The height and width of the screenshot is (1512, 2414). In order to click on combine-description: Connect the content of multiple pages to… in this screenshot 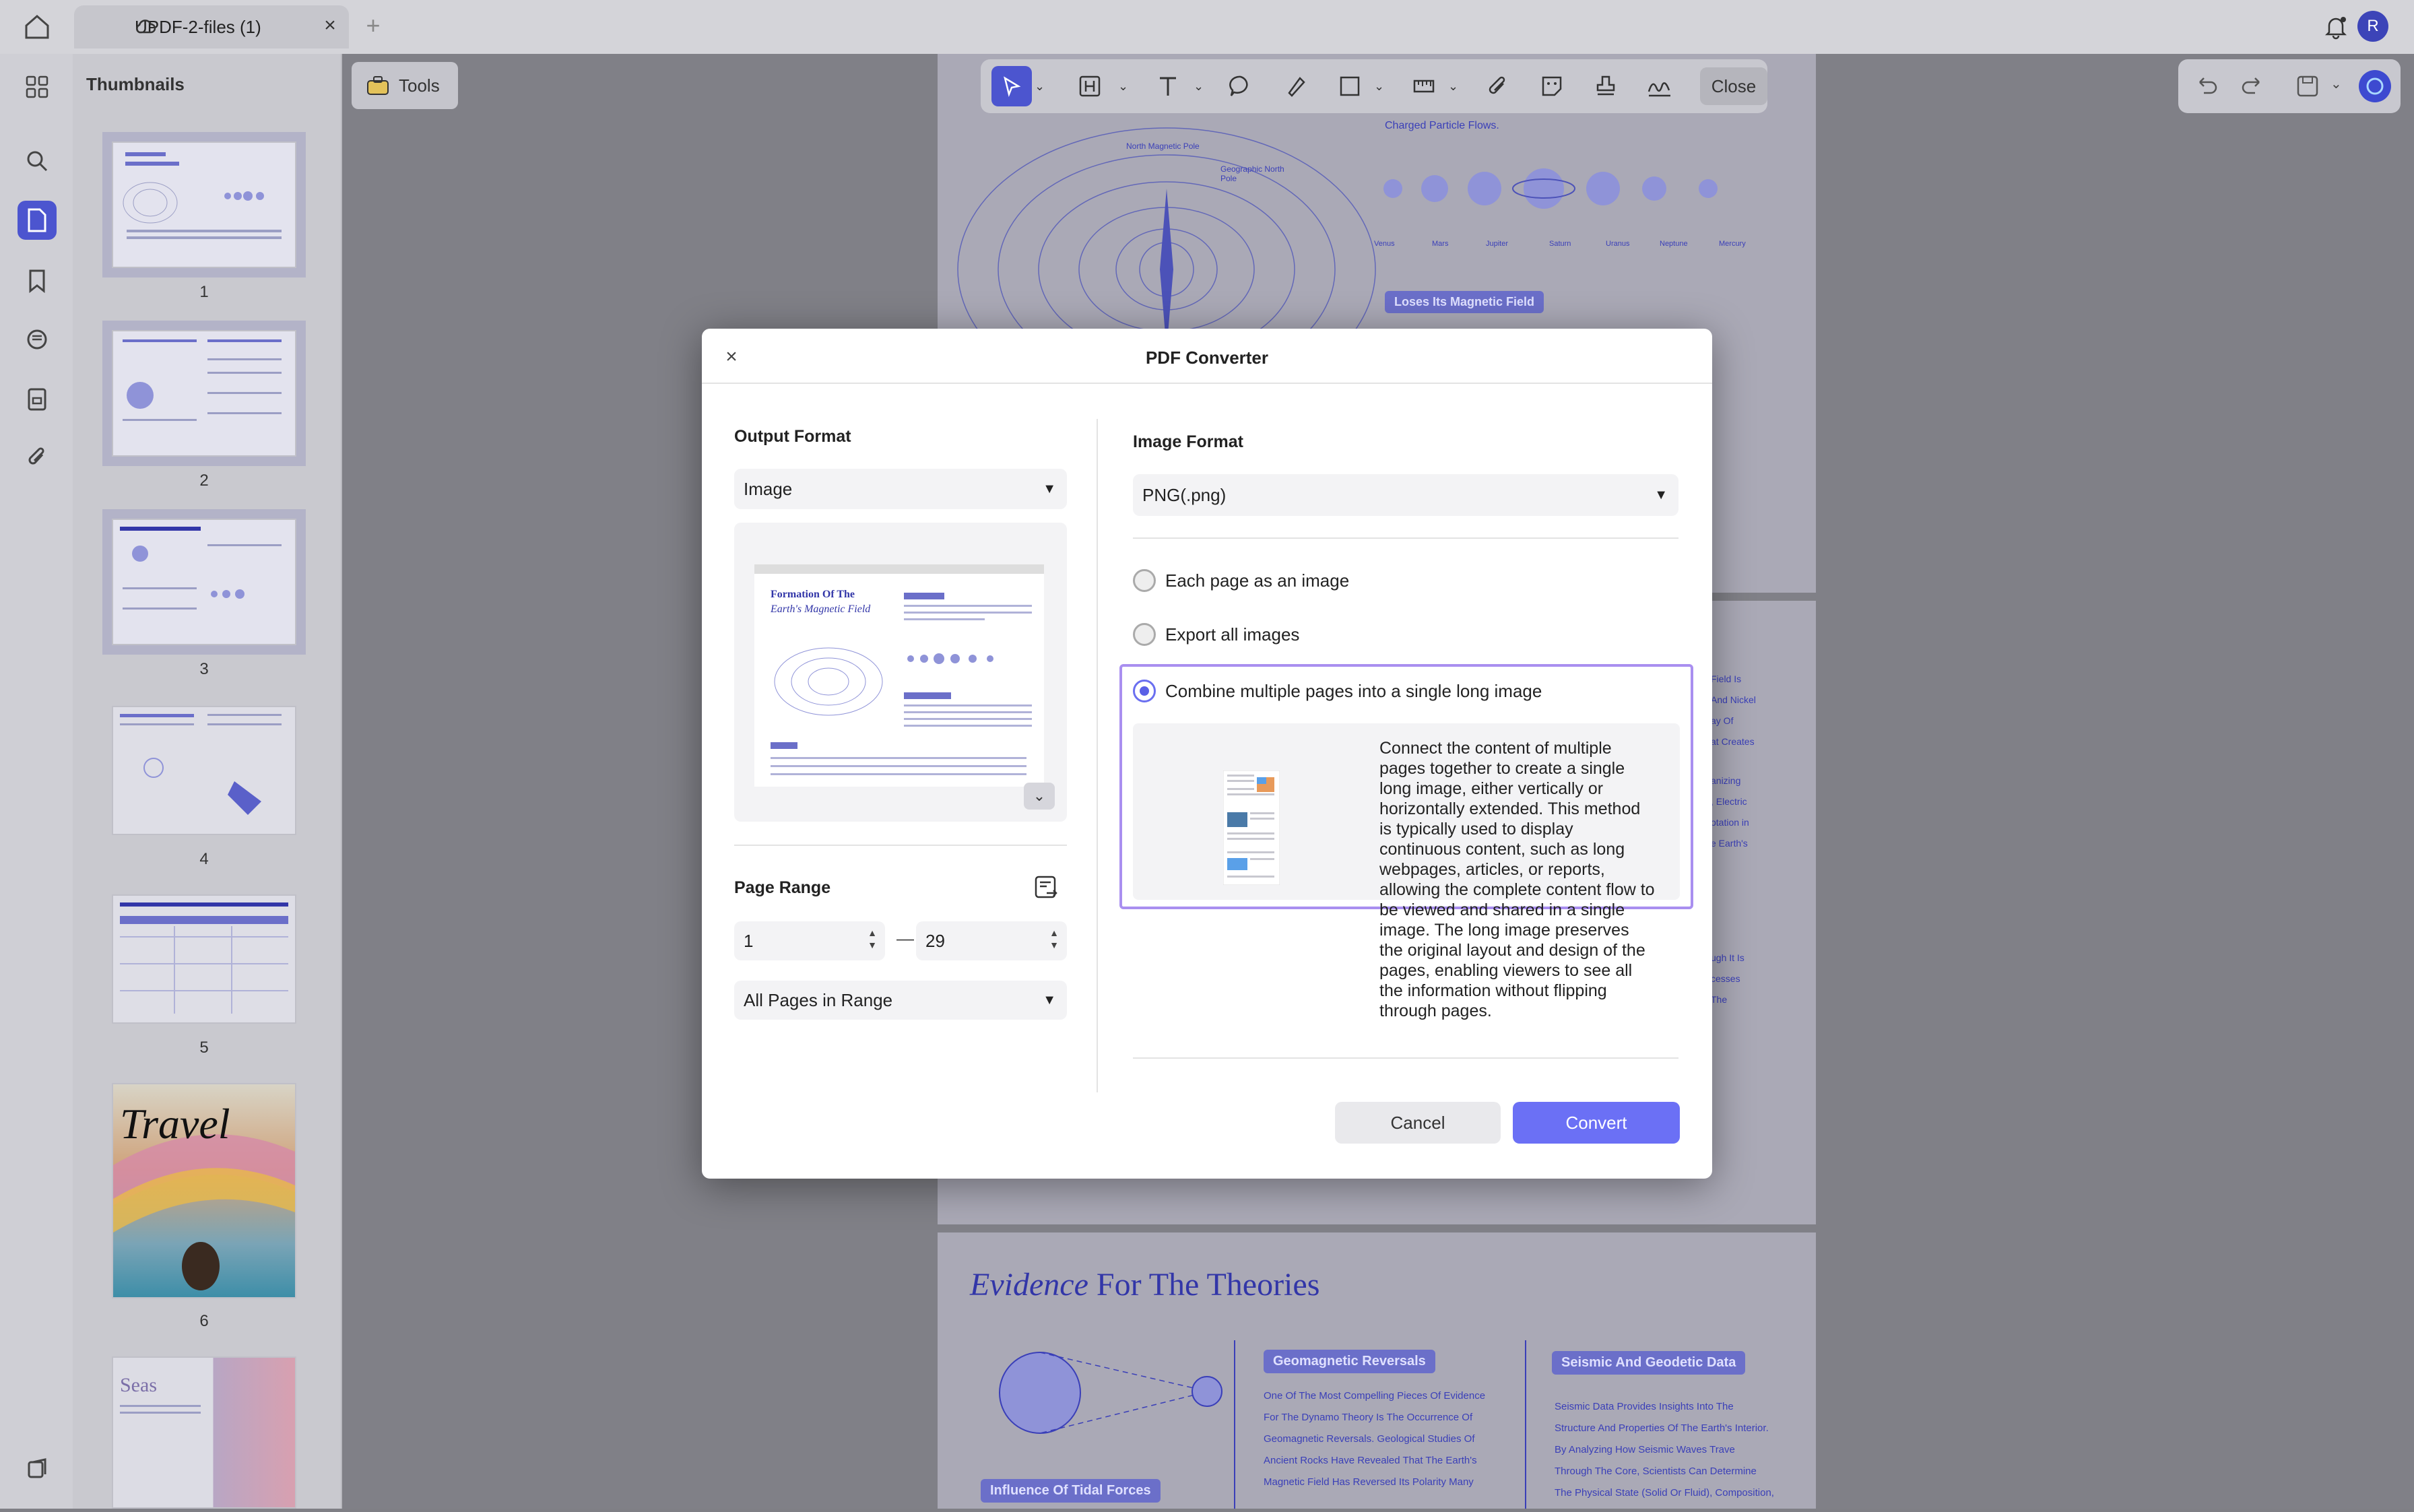, I will do `click(1517, 879)`.